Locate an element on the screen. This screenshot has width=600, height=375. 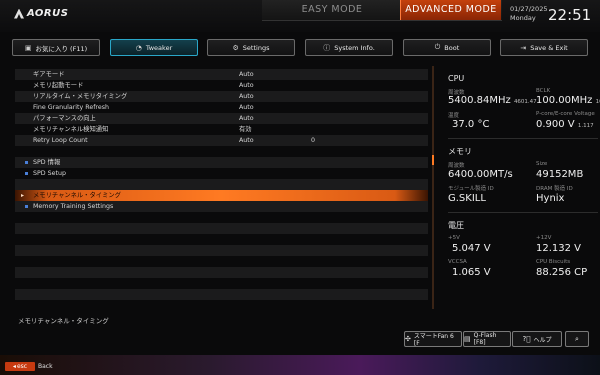
mem-size-value: 49152MB is located at coordinates (560, 174).